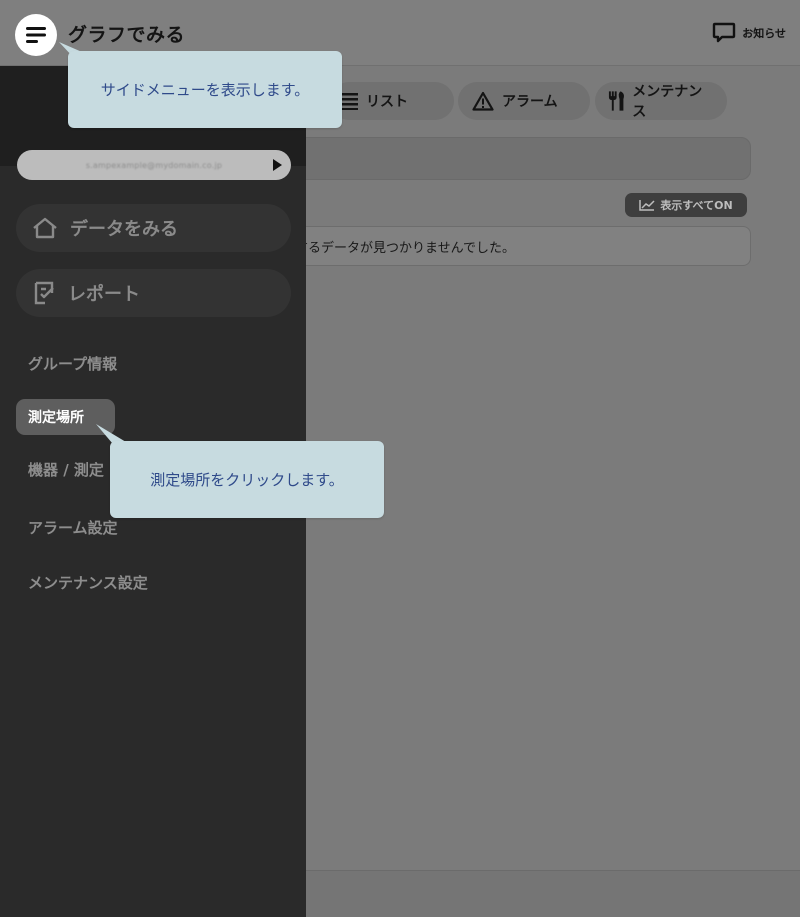  Describe the element at coordinates (277, 165) in the screenshot. I see `play-arrow-icon` at that location.